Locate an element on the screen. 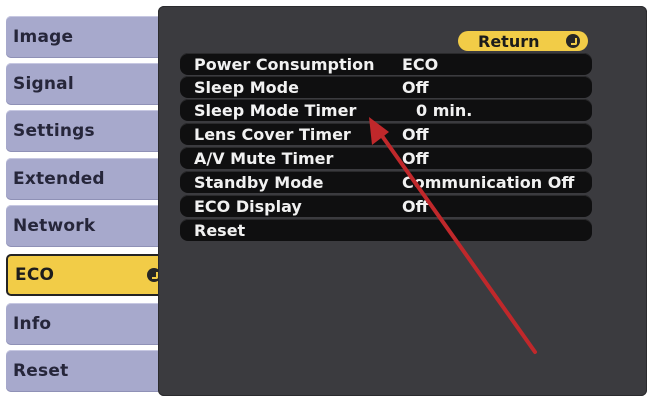 The width and height of the screenshot is (655, 402). setting-row-av-mute-timer: A/V Mute Timer Off is located at coordinates (386, 158).